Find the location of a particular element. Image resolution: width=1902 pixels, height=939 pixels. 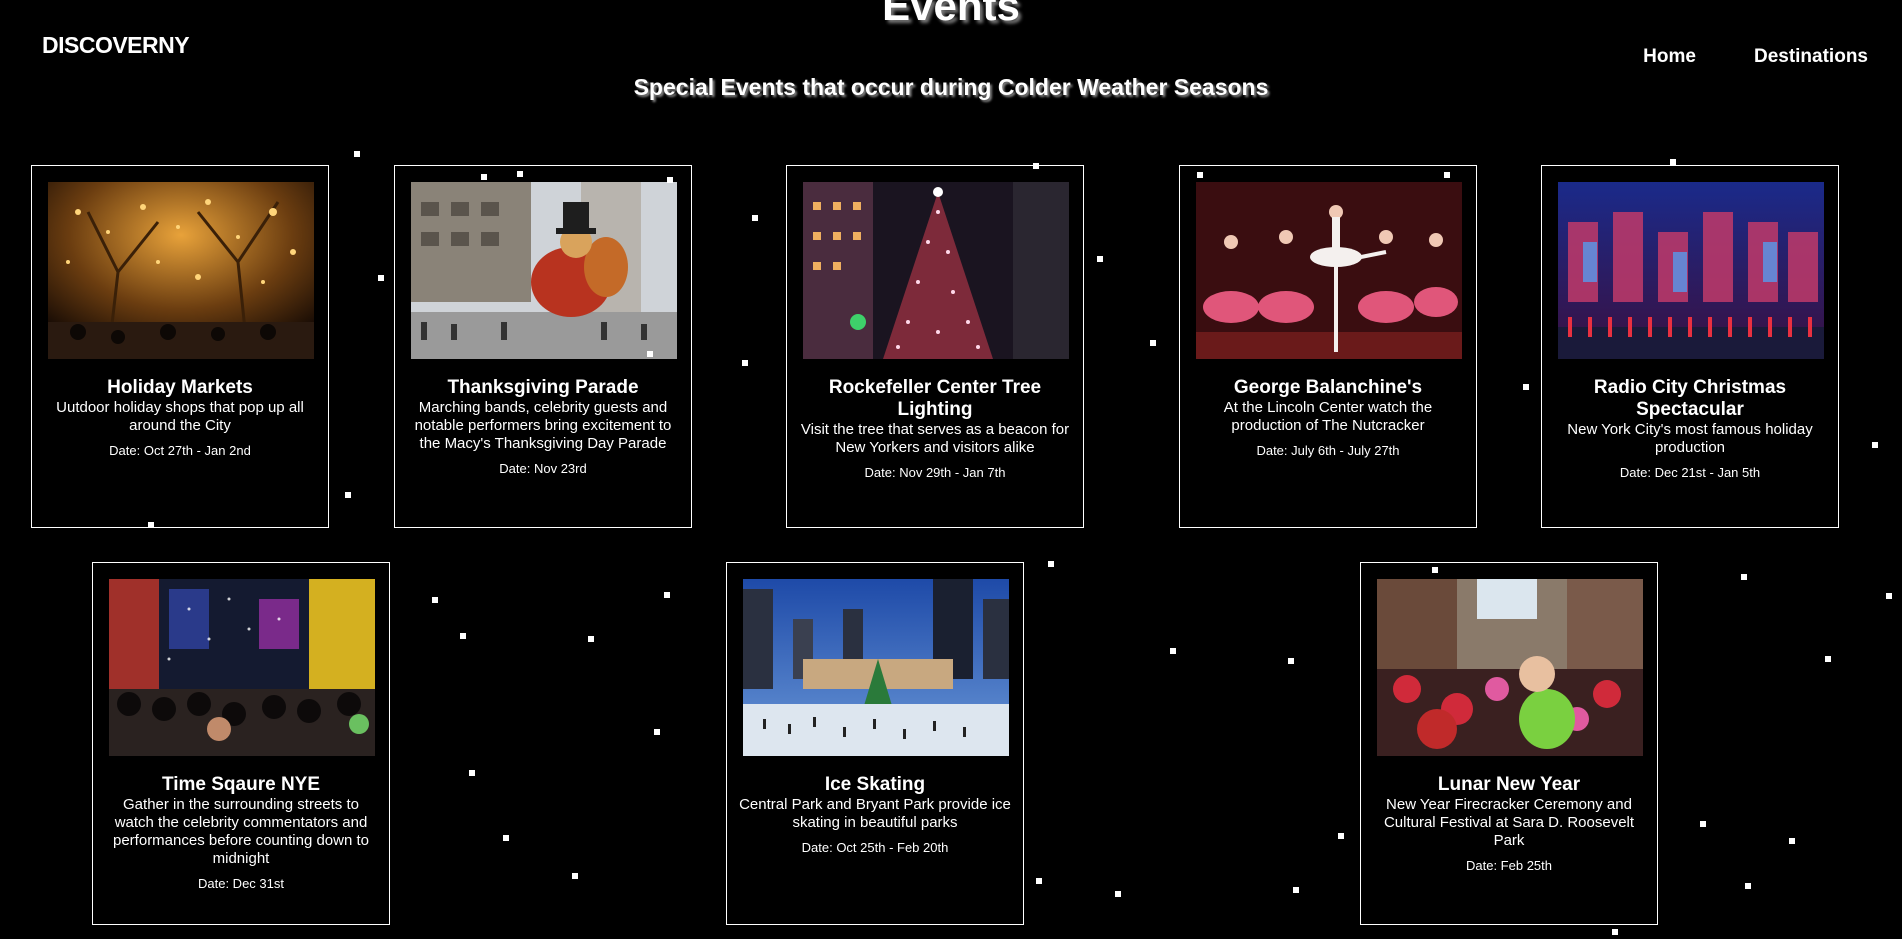

nav-home-link: Home is located at coordinates (1669, 57).